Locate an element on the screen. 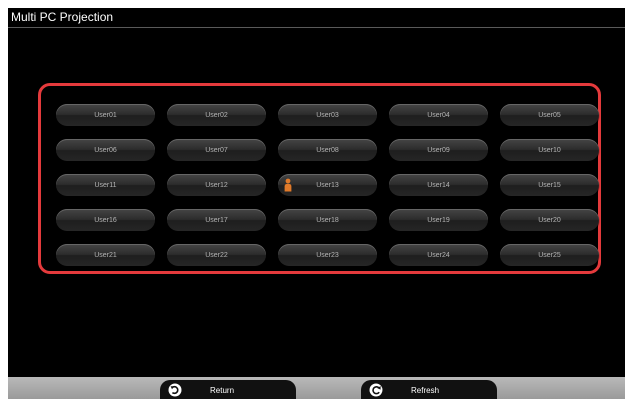  user-button: User19 is located at coordinates (438, 220).